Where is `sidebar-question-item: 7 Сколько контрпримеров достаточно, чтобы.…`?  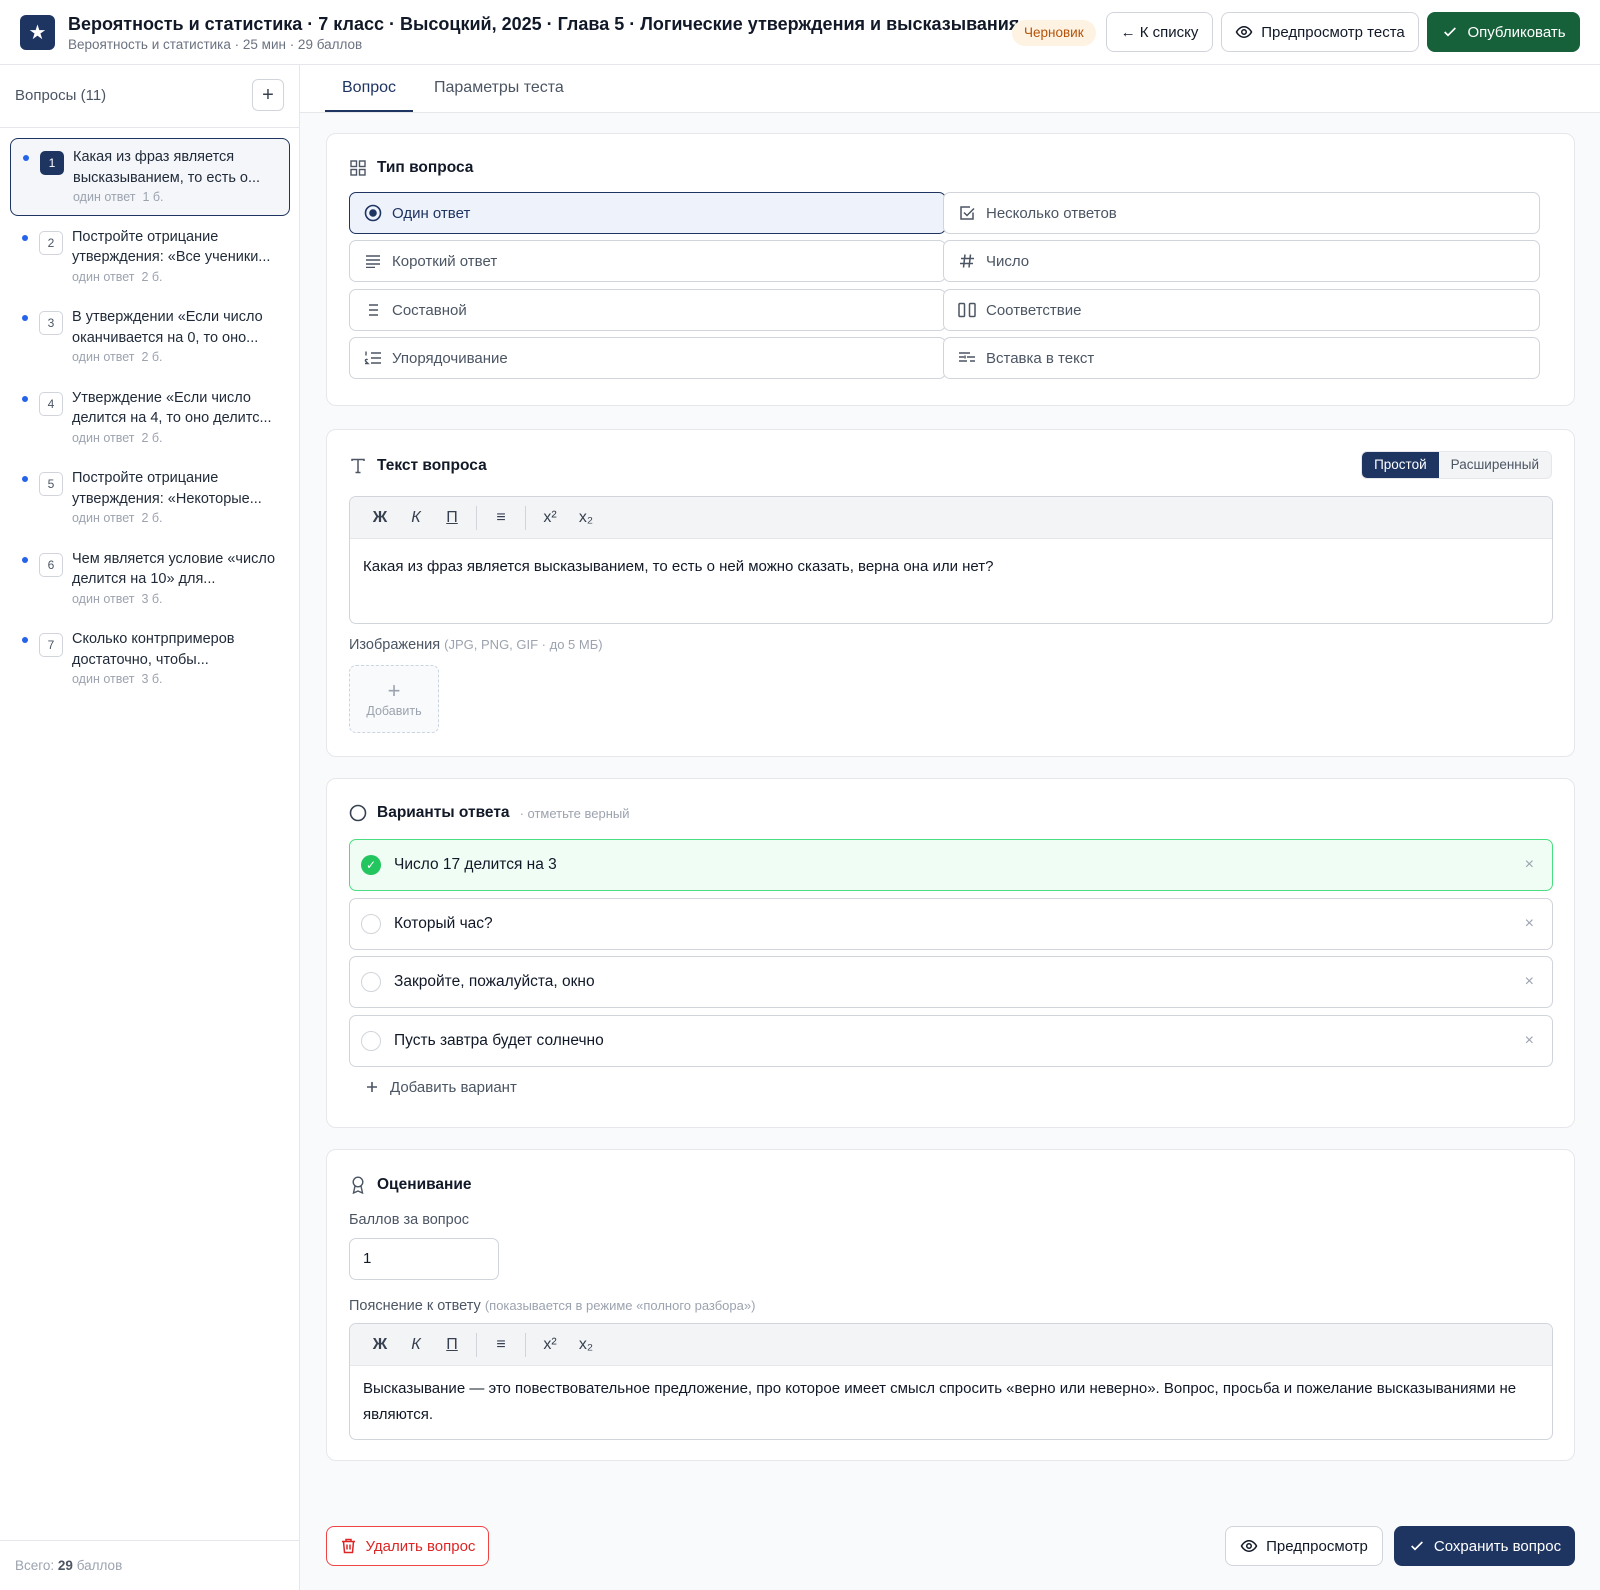 sidebar-question-item: 7 Сколько контрпримеров достаточно, чтобы.… is located at coordinates (150, 660).